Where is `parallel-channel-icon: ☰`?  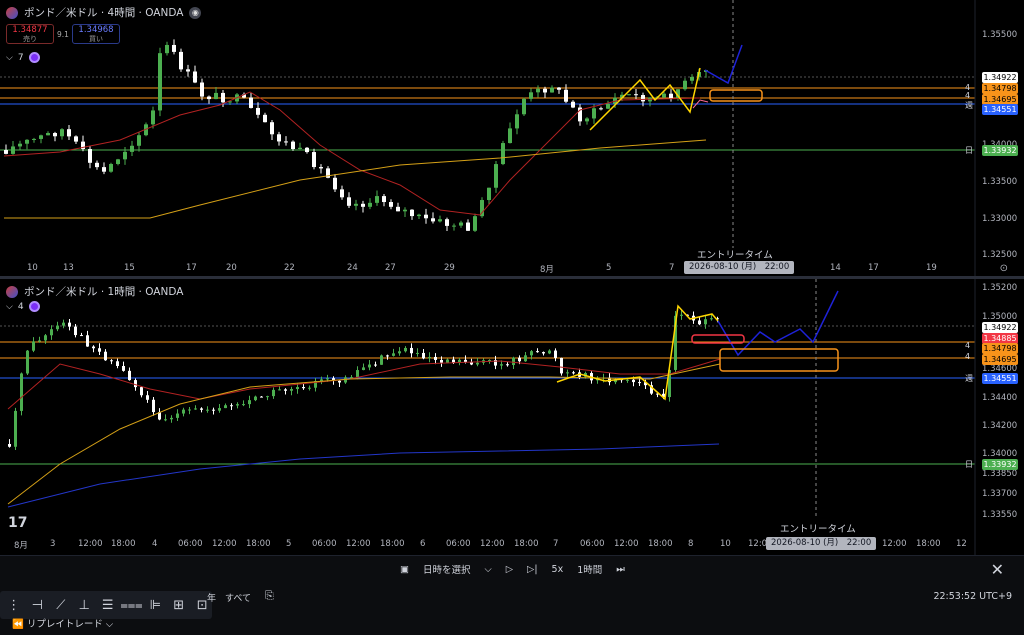 parallel-channel-icon: ☰ is located at coordinates (108, 605).